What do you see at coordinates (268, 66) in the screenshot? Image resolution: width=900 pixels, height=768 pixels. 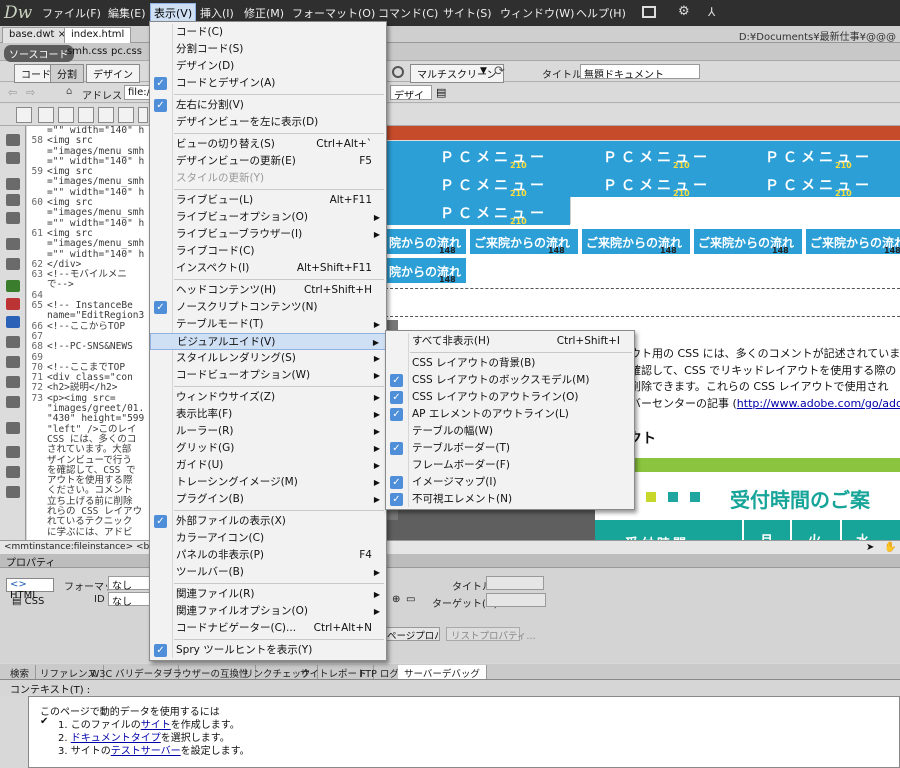 I see `menu-item: デザイン(D)` at bounding box center [268, 66].